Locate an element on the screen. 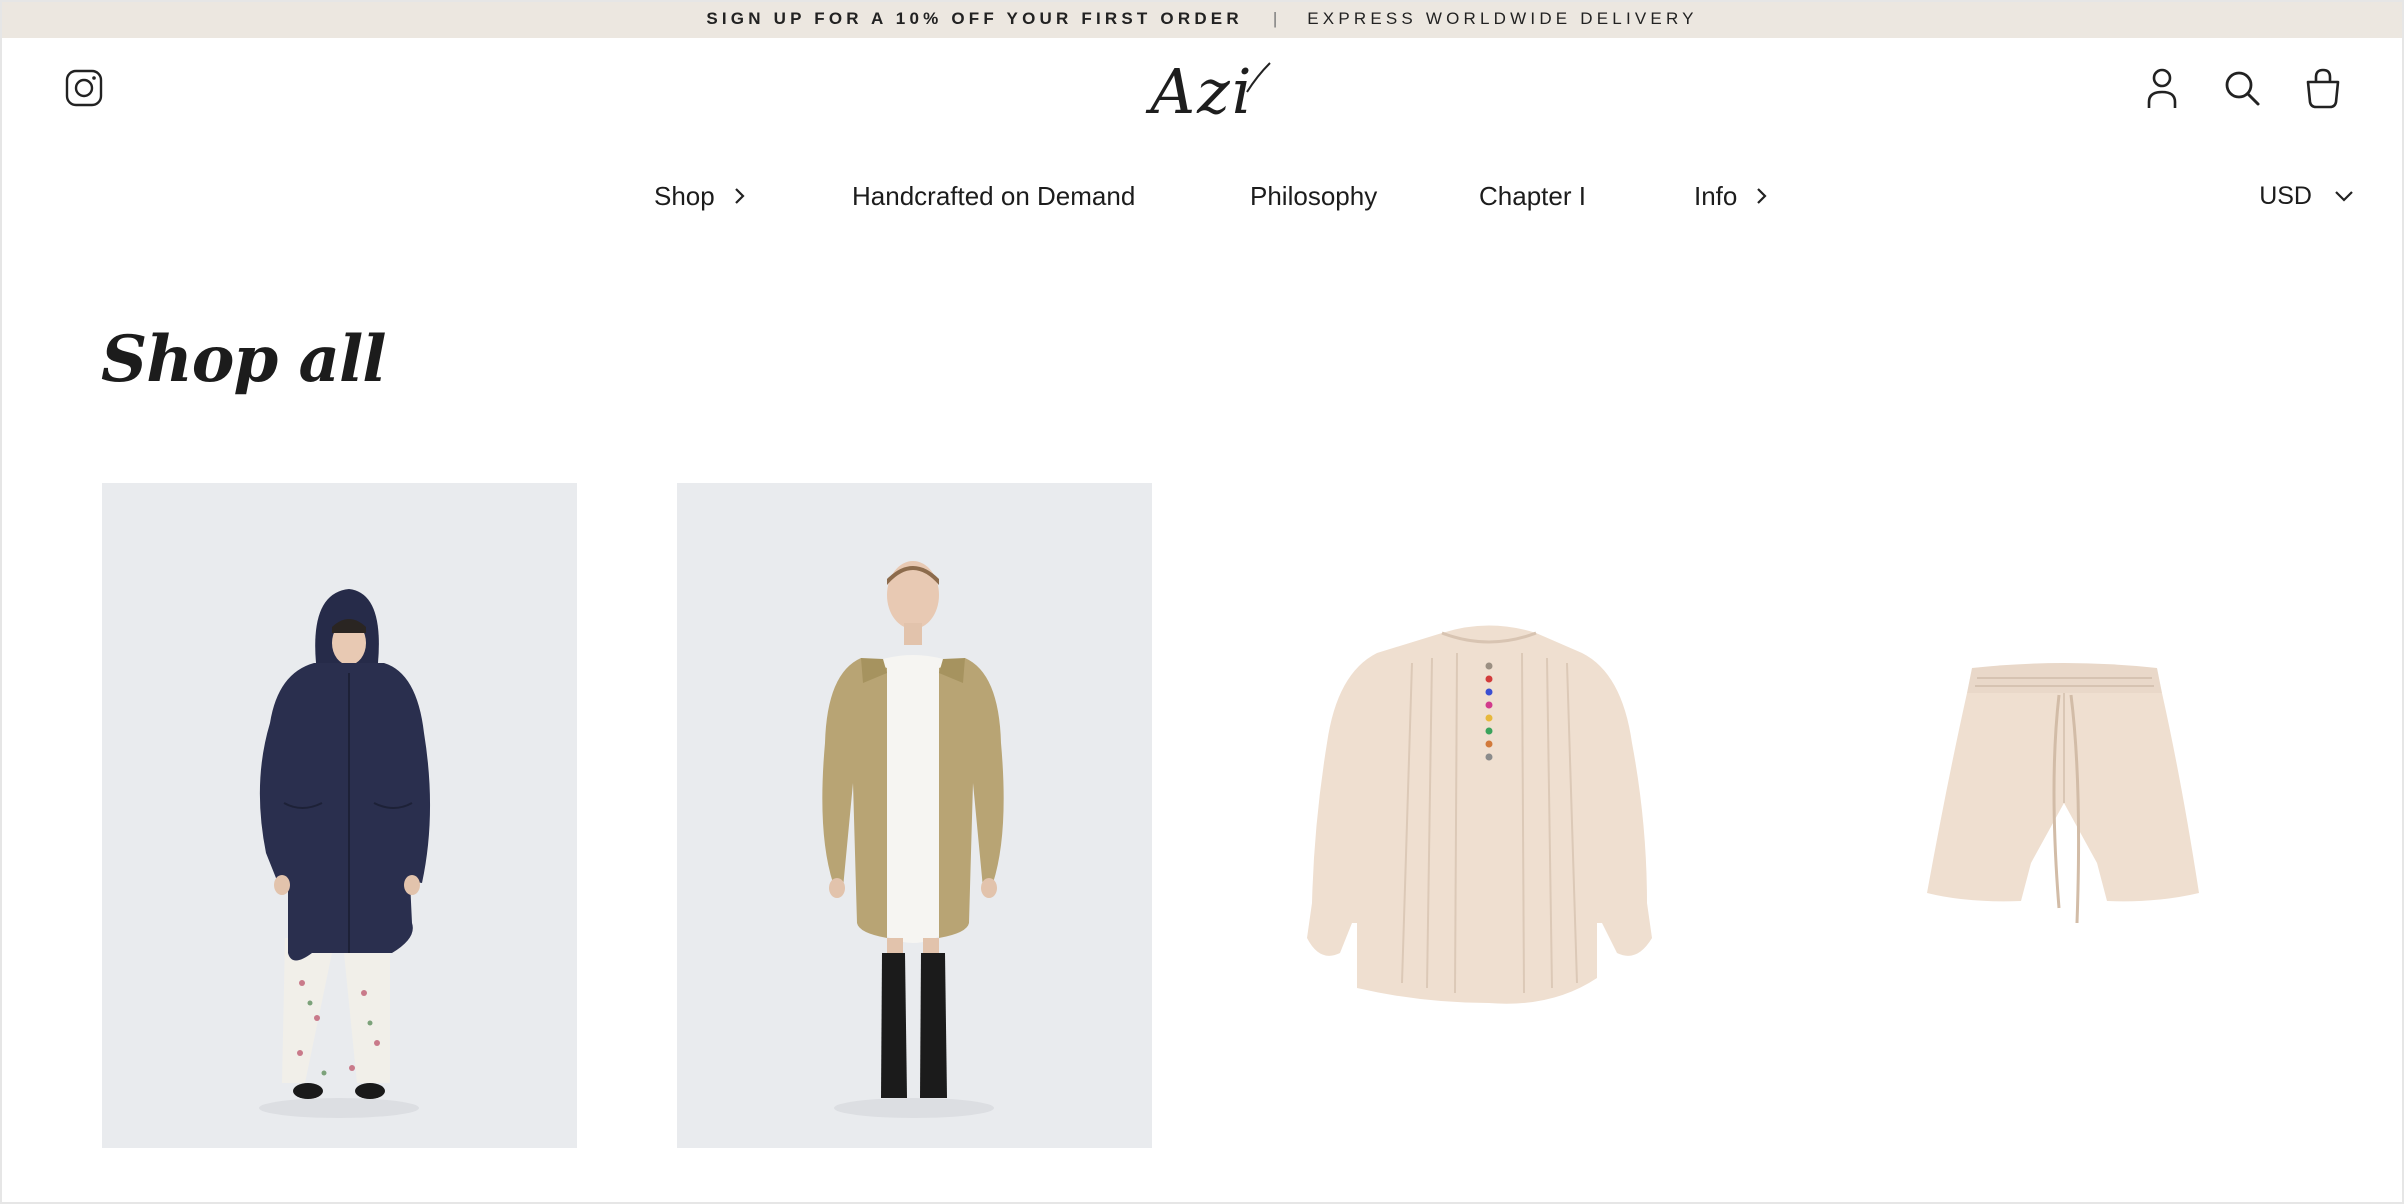 This screenshot has height=1204, width=2404. product-image-navy-parka is located at coordinates (339, 815).